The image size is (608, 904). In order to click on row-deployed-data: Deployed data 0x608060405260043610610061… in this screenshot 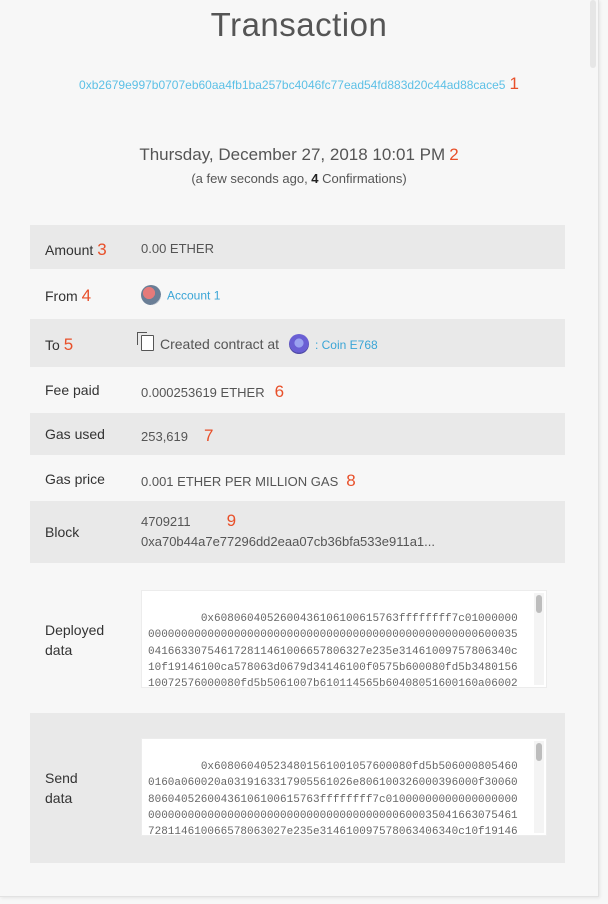, I will do `click(297, 630)`.